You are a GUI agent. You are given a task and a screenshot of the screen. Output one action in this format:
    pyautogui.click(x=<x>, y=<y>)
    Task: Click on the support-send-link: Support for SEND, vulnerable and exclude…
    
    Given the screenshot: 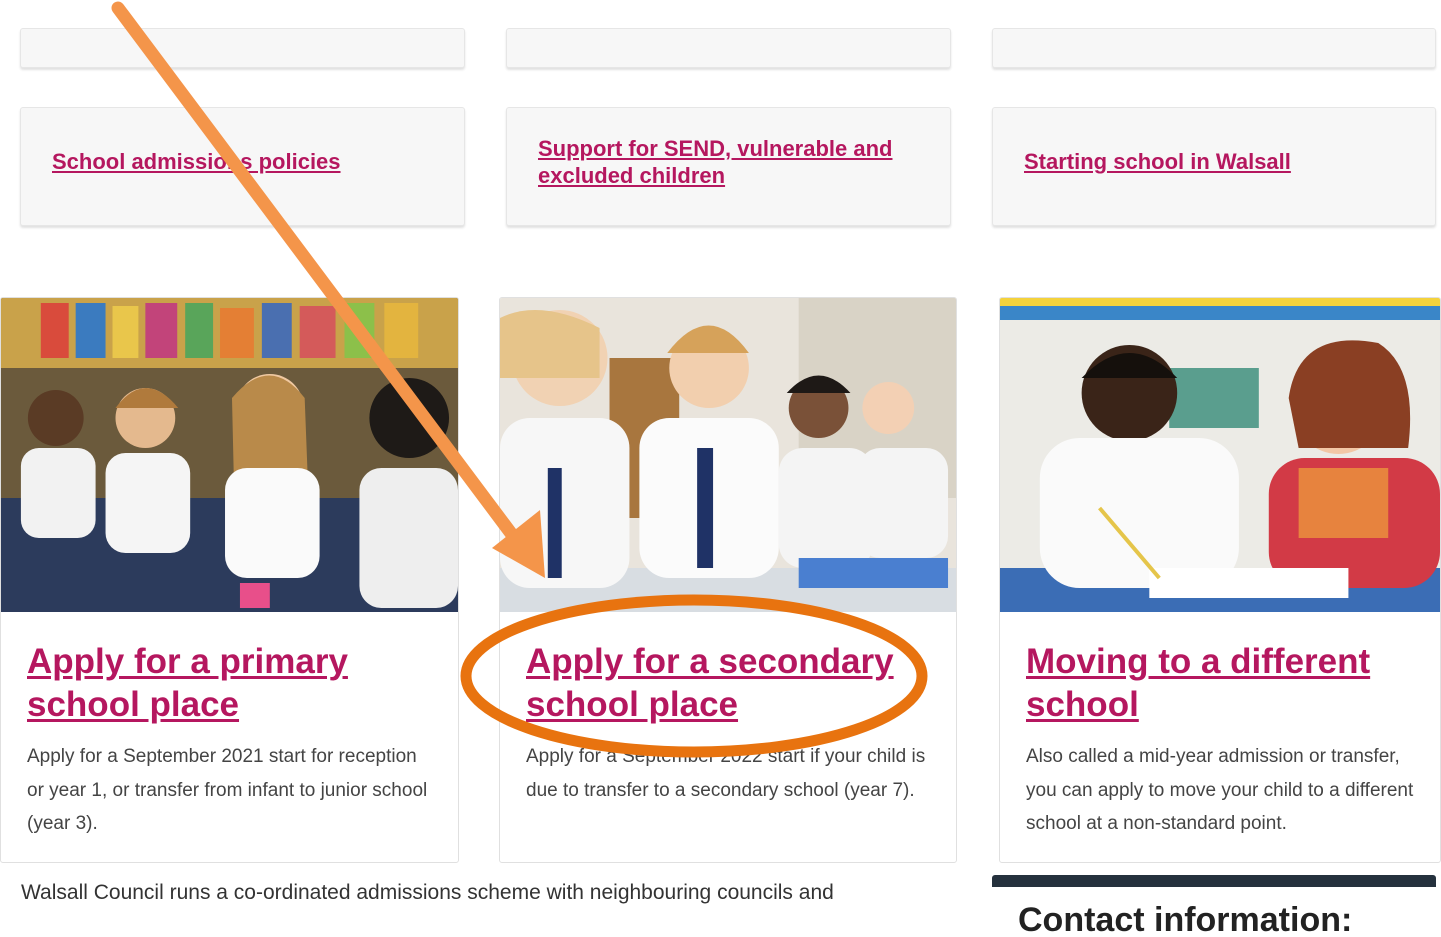 What is the action you would take?
    pyautogui.click(x=728, y=162)
    